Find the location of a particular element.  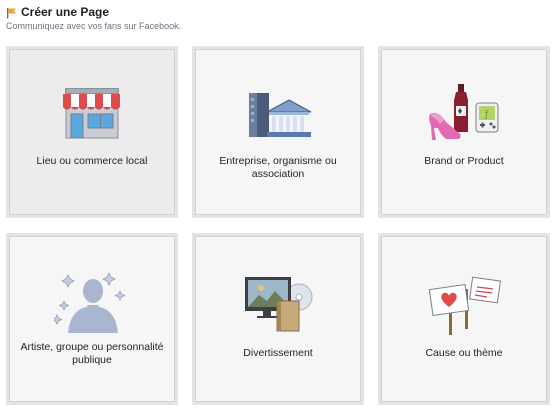

protest-signs-icon is located at coordinates (464, 307).